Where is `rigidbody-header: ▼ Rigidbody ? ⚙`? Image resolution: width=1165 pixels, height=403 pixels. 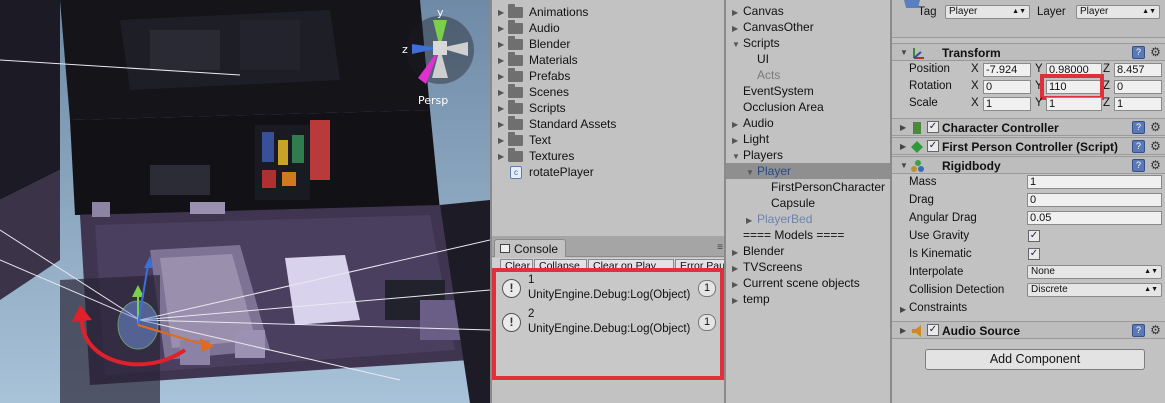 rigidbody-header: ▼ Rigidbody ? ⚙ is located at coordinates (1028, 165).